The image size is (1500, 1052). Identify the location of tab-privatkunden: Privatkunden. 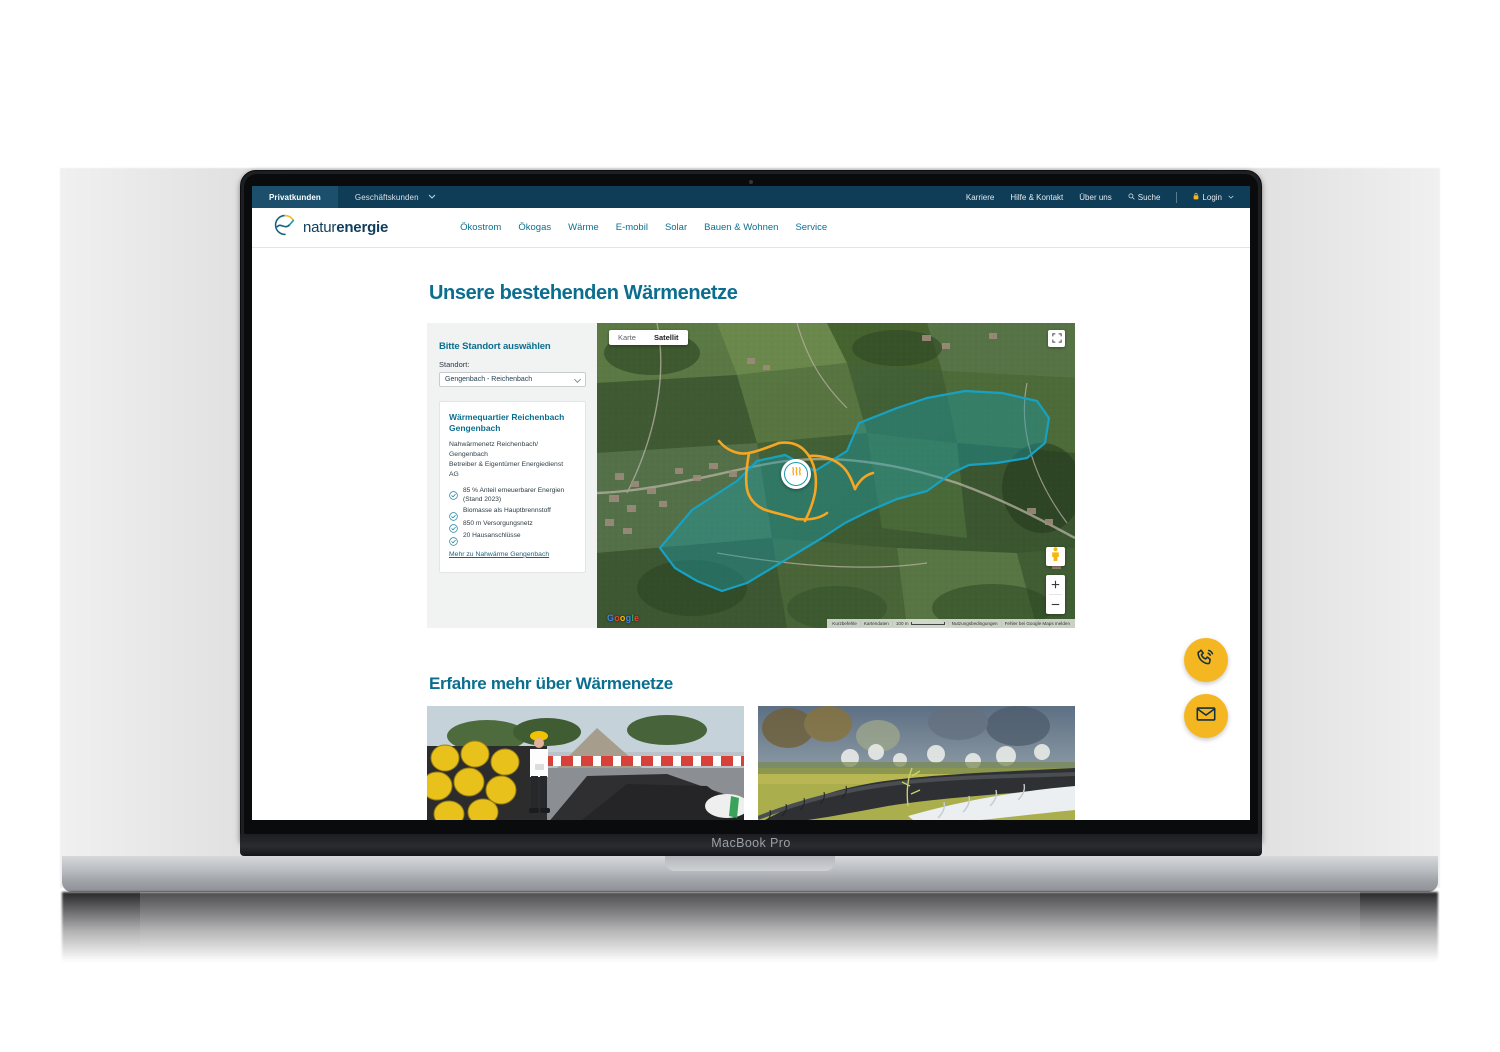
(295, 197).